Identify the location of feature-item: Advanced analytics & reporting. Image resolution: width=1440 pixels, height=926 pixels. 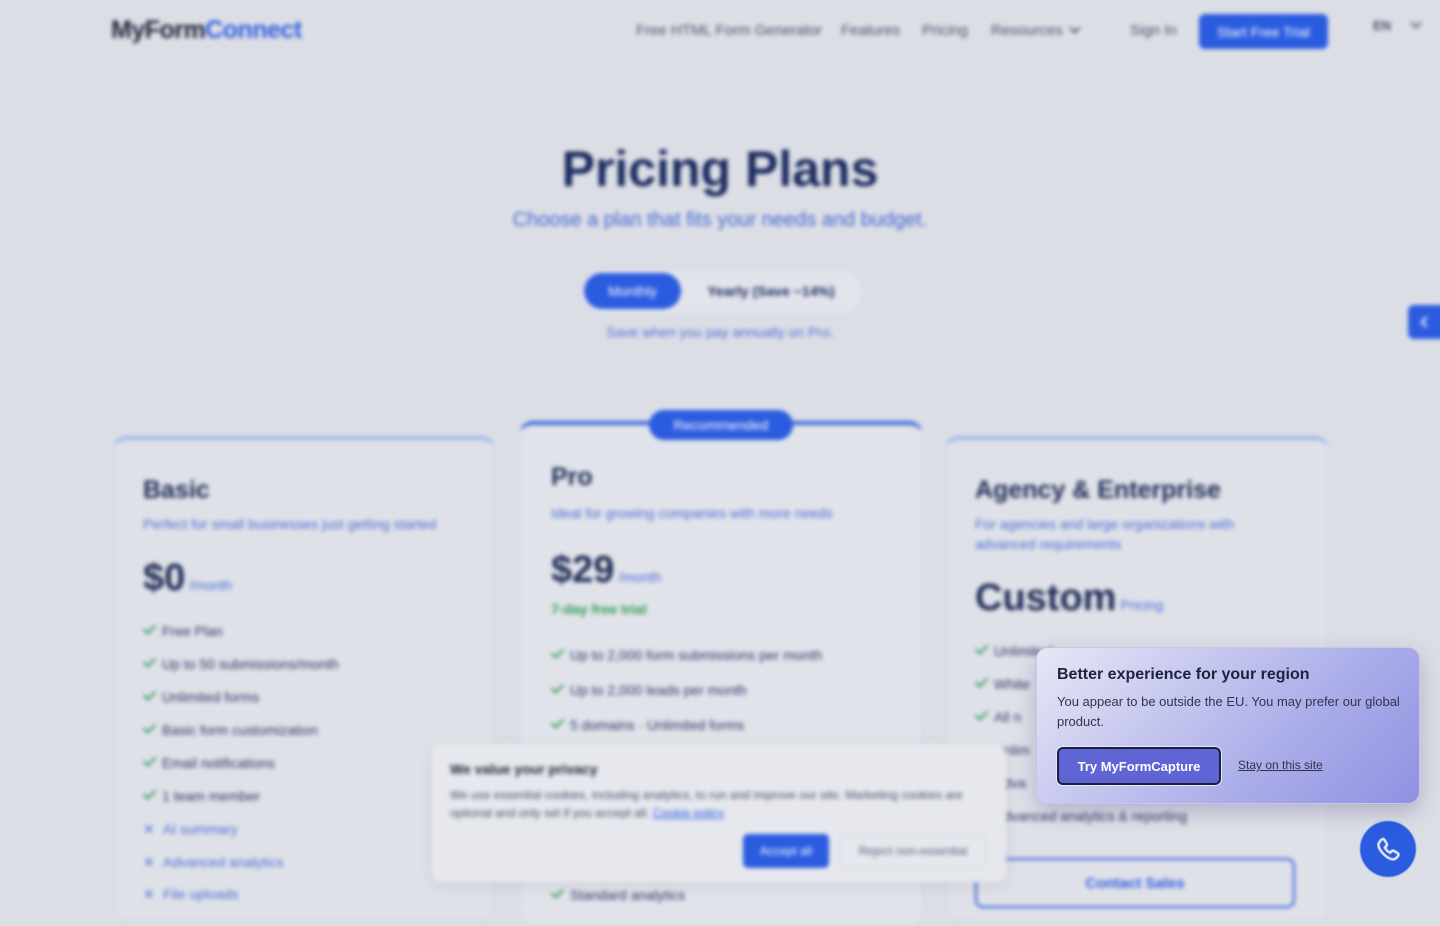
(1080, 815).